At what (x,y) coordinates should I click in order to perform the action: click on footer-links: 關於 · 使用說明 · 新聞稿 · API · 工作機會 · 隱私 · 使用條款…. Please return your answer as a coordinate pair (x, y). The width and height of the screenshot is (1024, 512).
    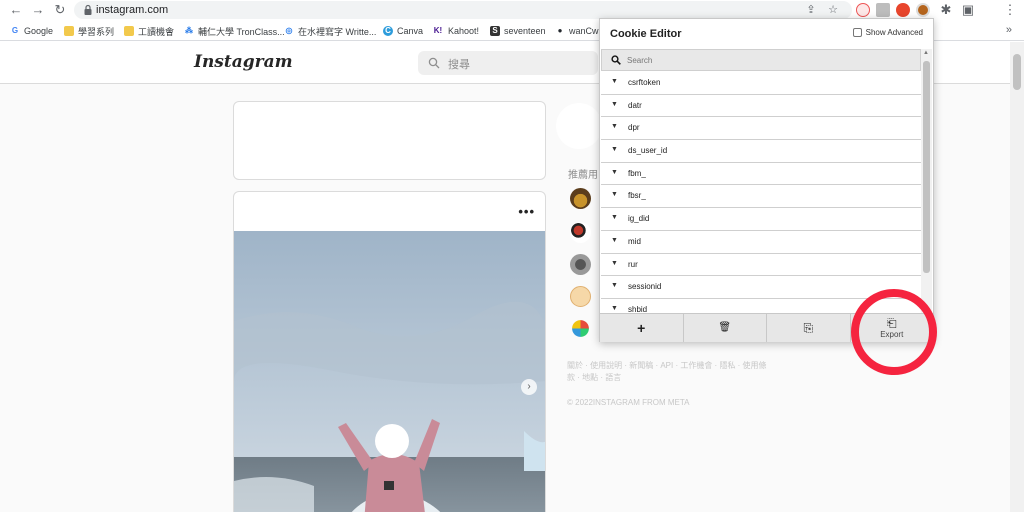
    Looking at the image, I should click on (667, 372).